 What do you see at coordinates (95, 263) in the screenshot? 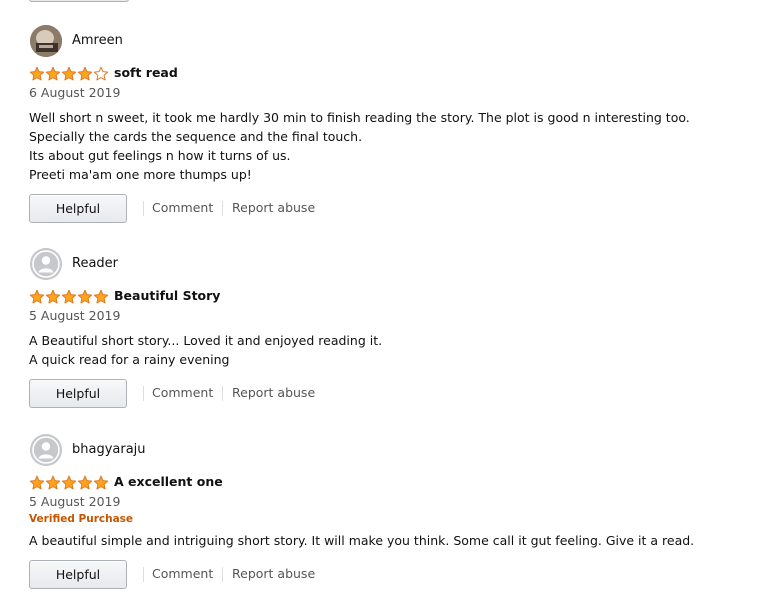
I see `reviewer-name: Reader` at bounding box center [95, 263].